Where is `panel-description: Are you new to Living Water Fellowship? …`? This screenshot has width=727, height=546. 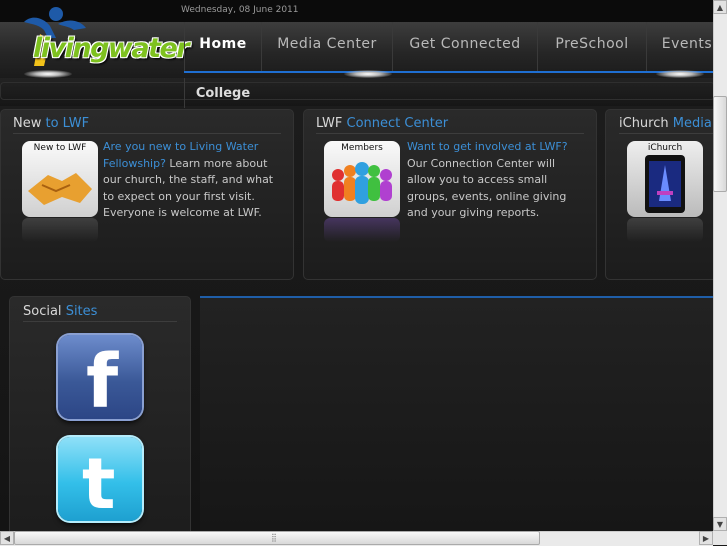
panel-description: Are you new to Living Water Fellowship? … is located at coordinates (188, 179).